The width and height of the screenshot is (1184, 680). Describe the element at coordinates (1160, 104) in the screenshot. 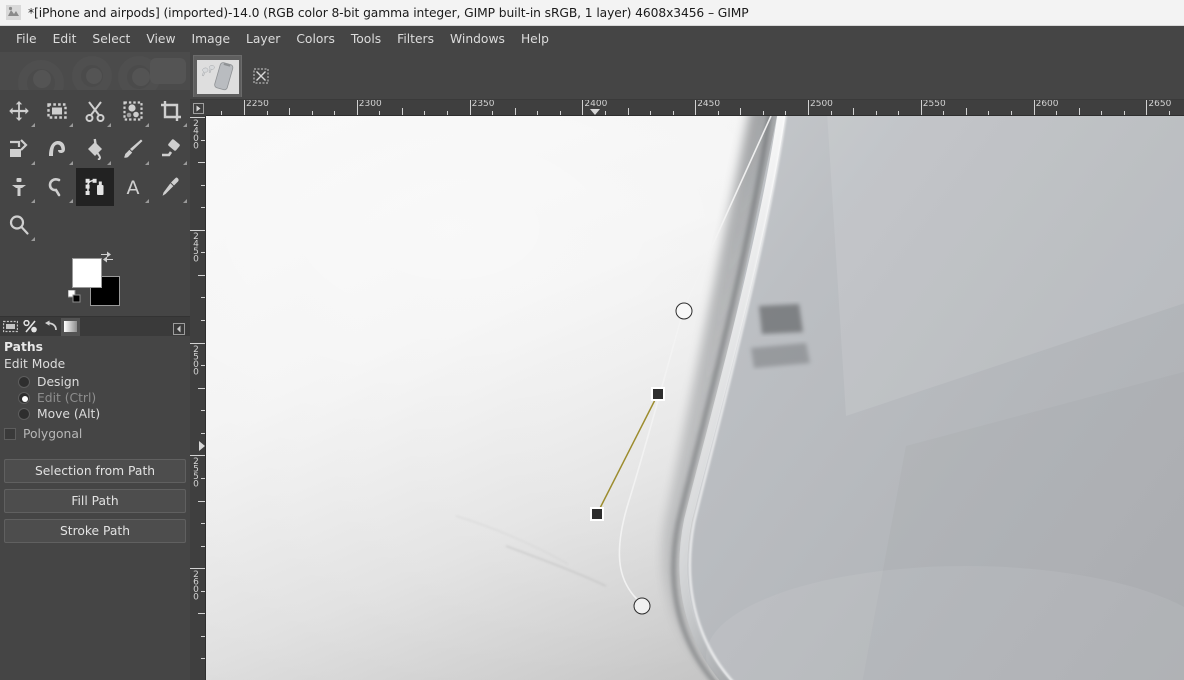

I see `ruler-label: 2650` at that location.